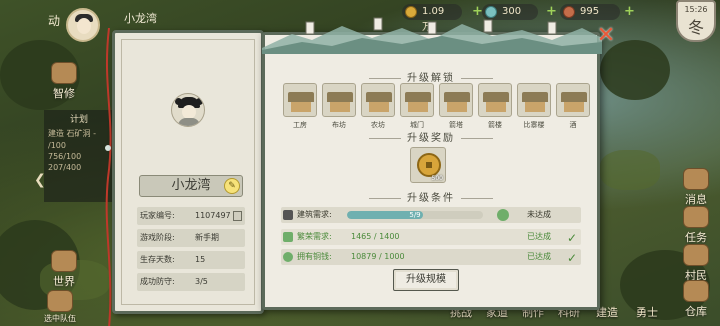  What do you see at coordinates (232, 186) in the screenshot?
I see `edit-name-icon: ✎` at bounding box center [232, 186].